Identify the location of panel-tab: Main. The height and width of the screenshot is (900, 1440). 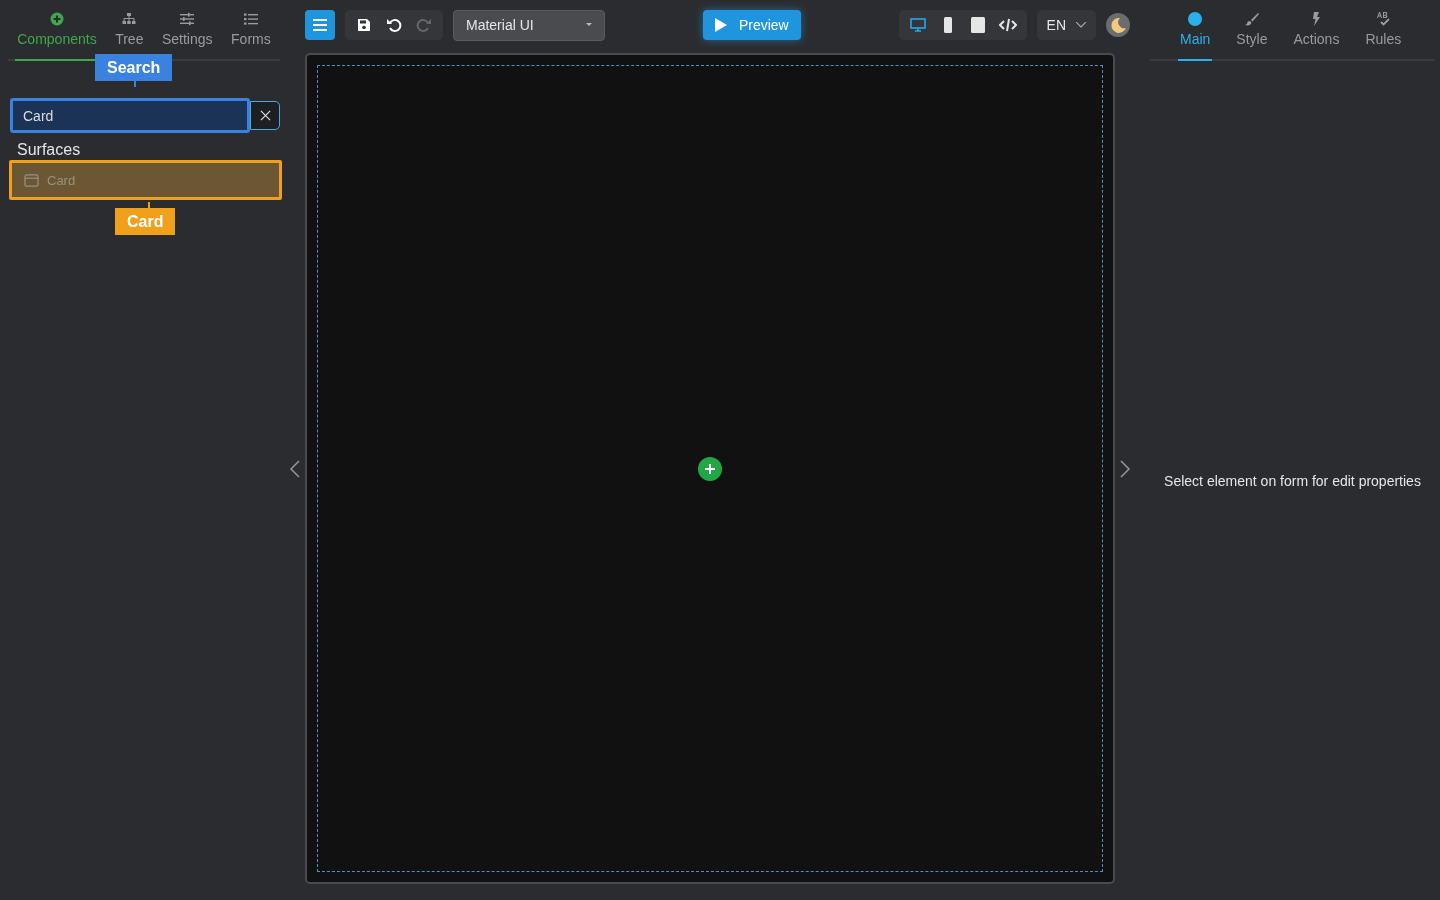
(1195, 30).